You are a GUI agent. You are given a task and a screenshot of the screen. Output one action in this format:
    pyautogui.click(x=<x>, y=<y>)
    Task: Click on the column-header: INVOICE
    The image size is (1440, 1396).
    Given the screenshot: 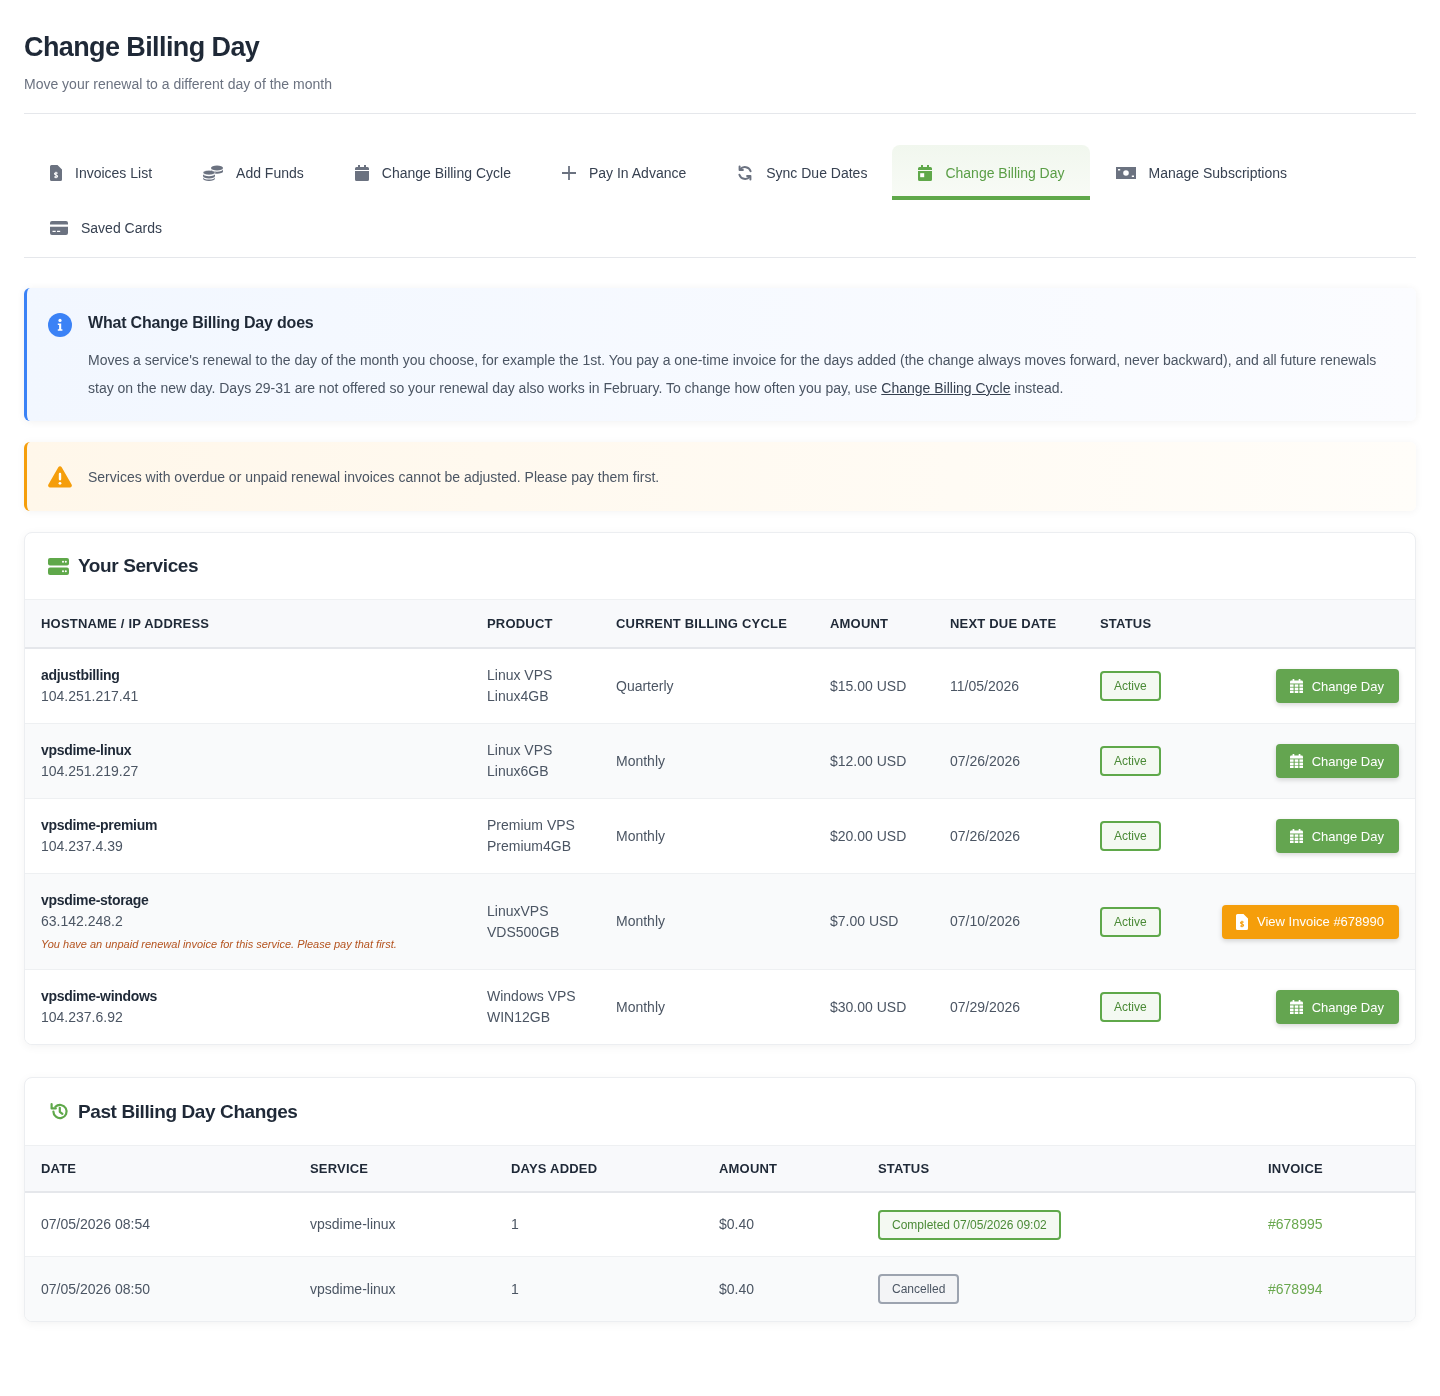 What is the action you would take?
    pyautogui.click(x=1295, y=1168)
    